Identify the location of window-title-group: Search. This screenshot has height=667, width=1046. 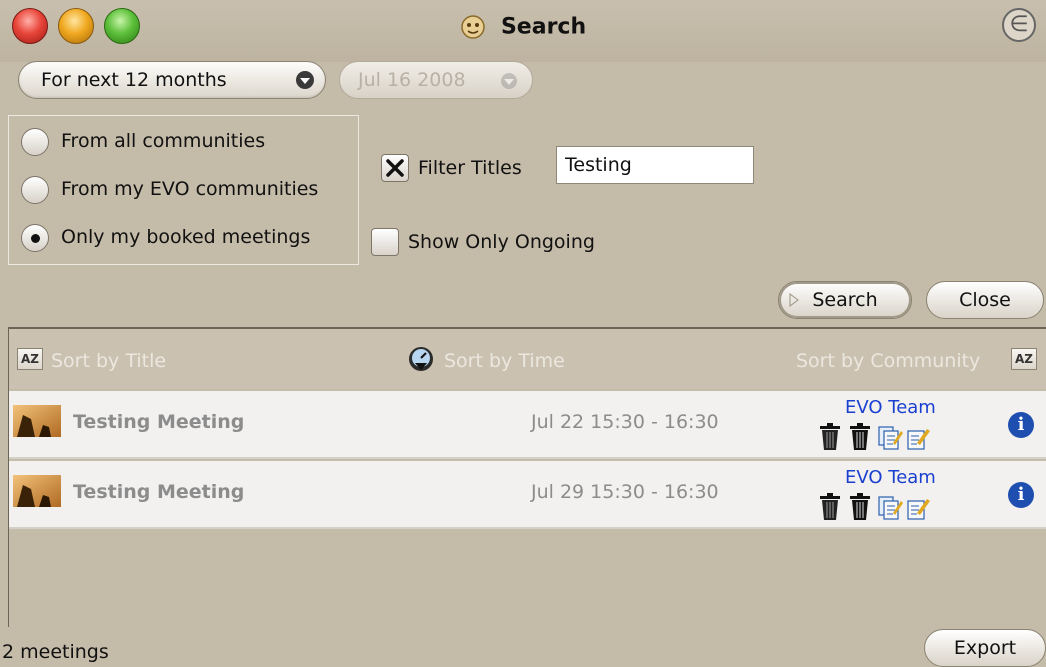
(523, 27).